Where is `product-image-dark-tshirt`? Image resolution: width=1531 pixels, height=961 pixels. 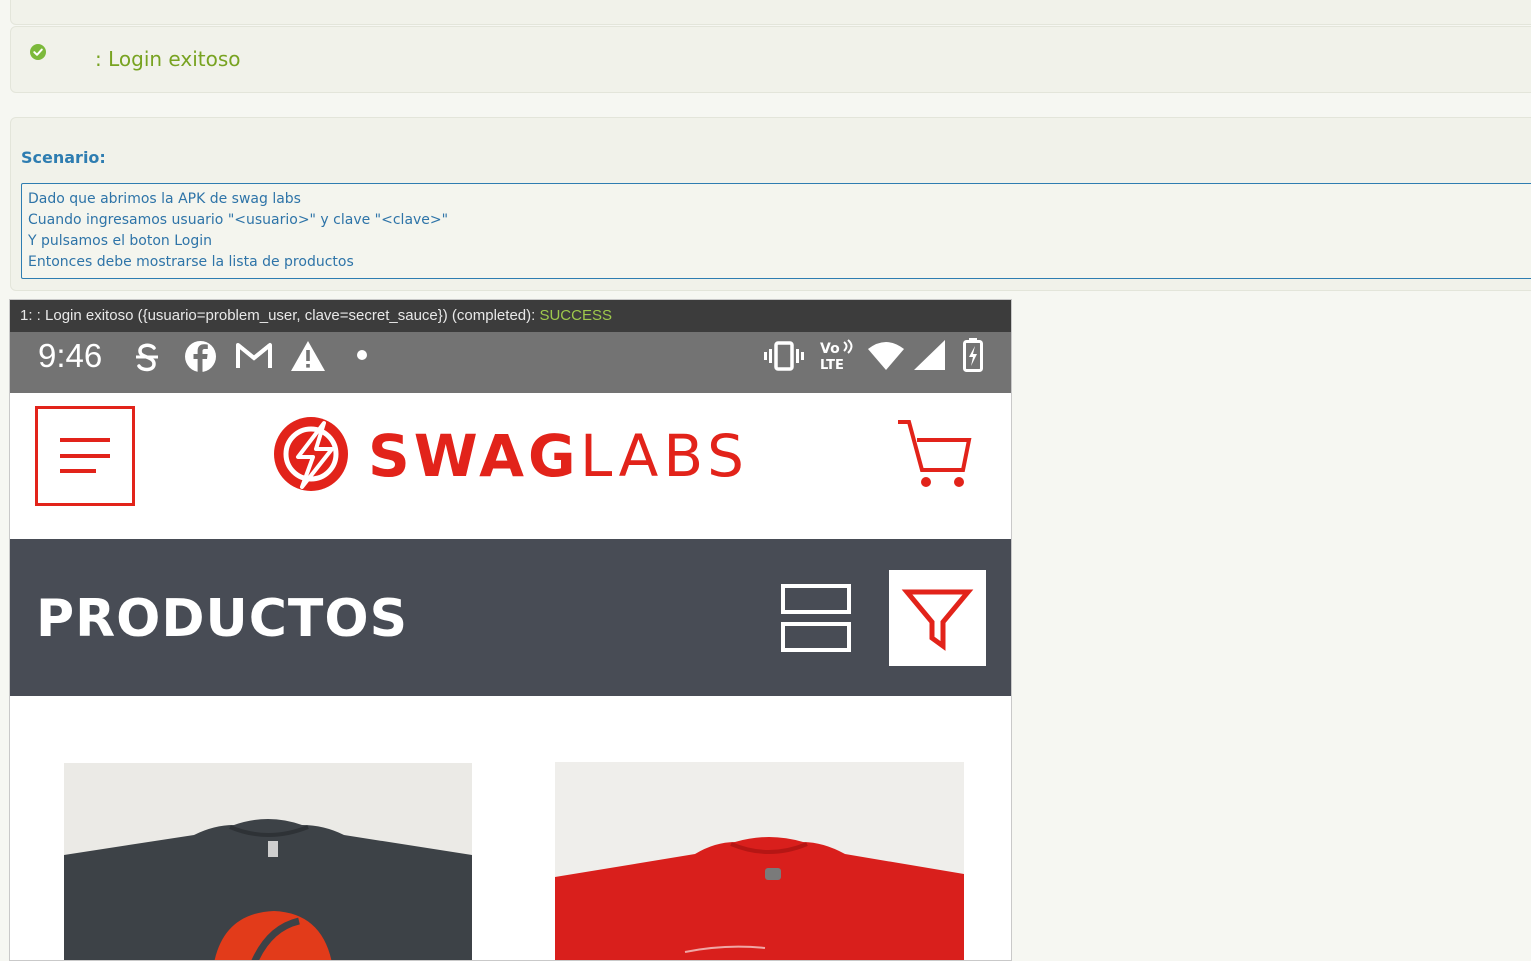
product-image-dark-tshirt is located at coordinates (268, 861).